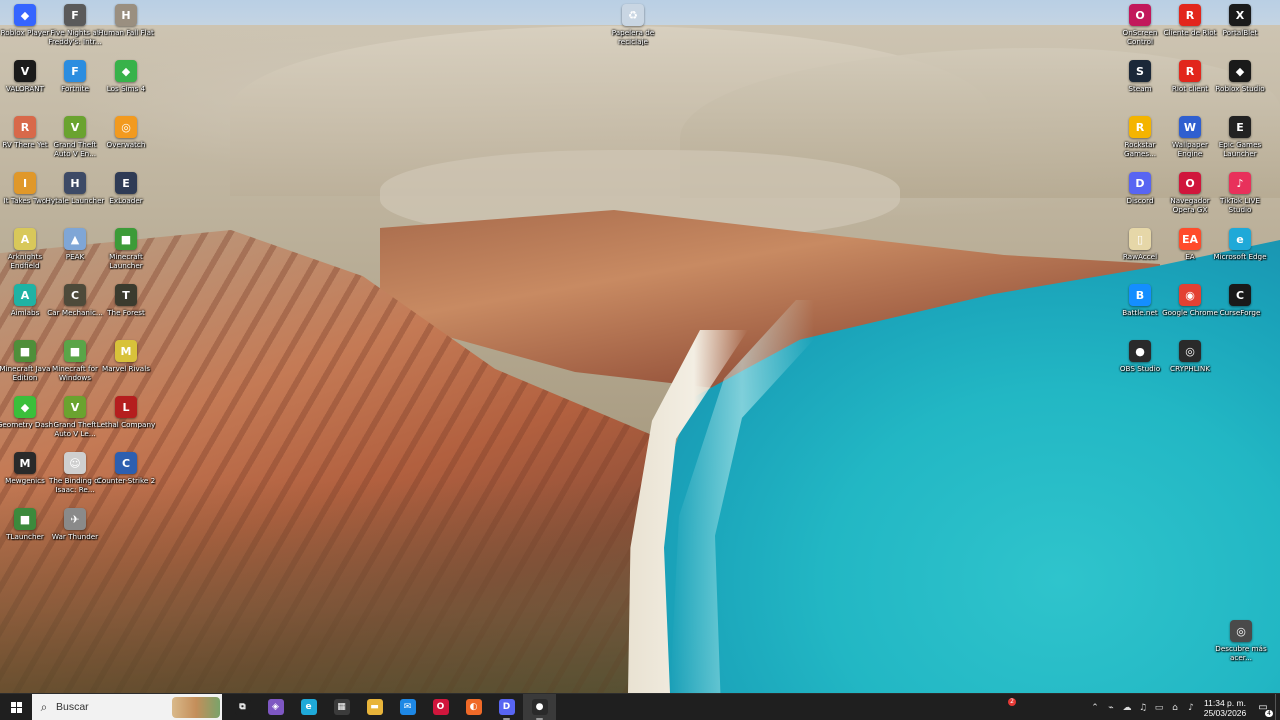  Describe the element at coordinates (75, 127) in the screenshot. I see `gta-v-icon: V` at that location.